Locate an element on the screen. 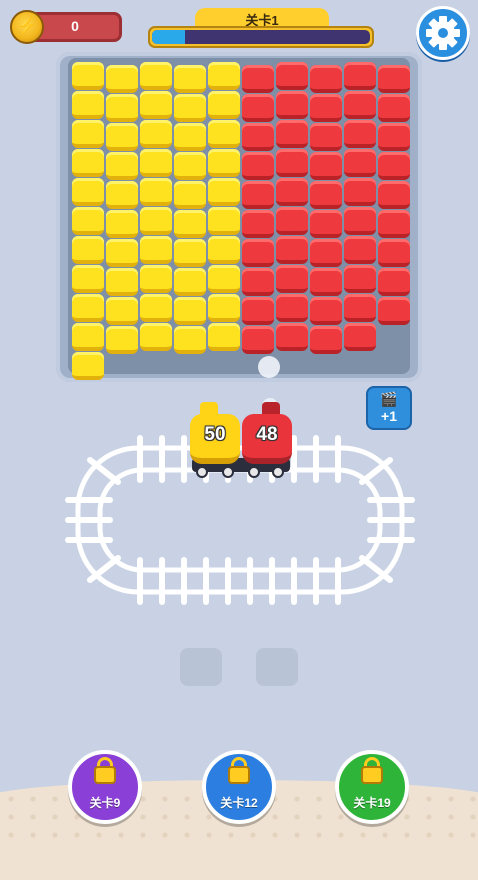 The image size is (478, 880). clapperboard-icon: 🎬 is located at coordinates (389, 399).